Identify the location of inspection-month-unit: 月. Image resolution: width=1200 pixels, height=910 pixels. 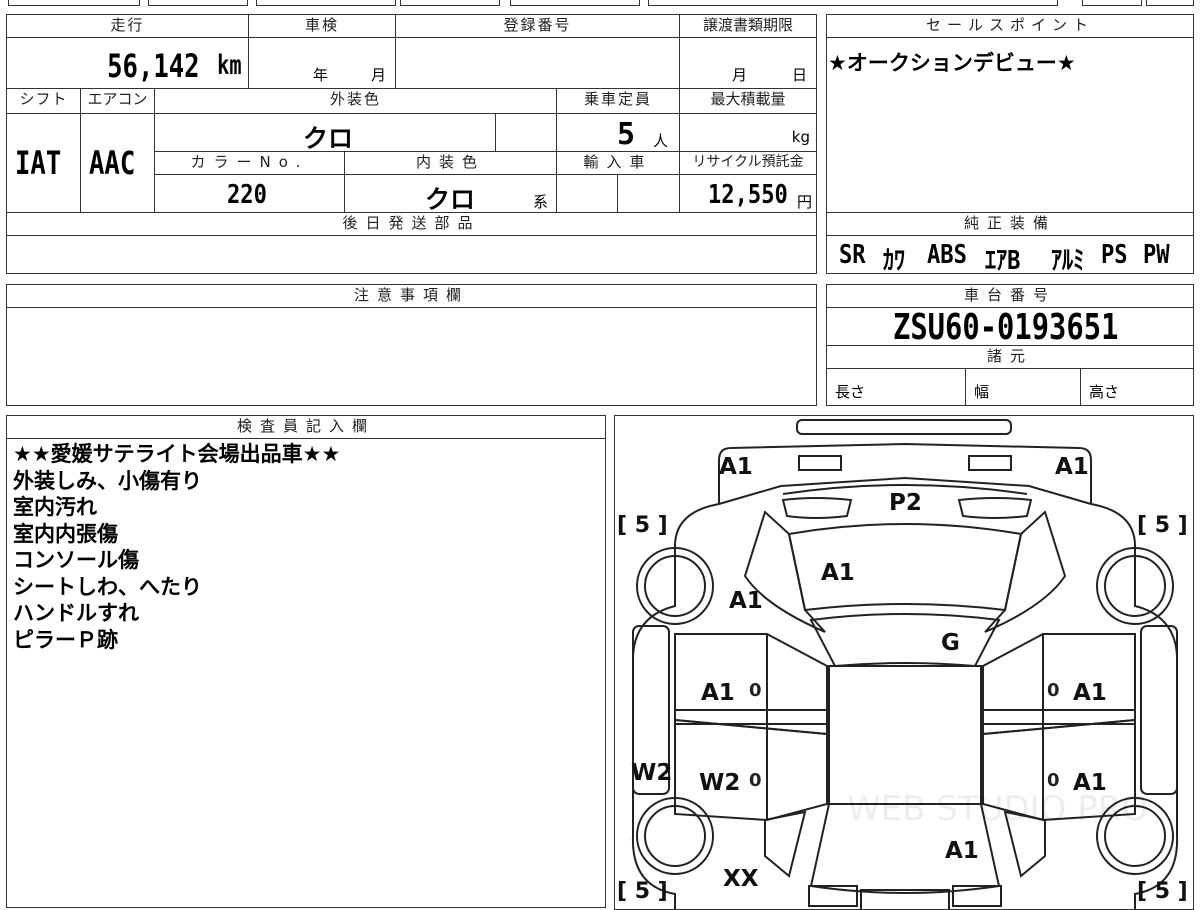
(379, 75).